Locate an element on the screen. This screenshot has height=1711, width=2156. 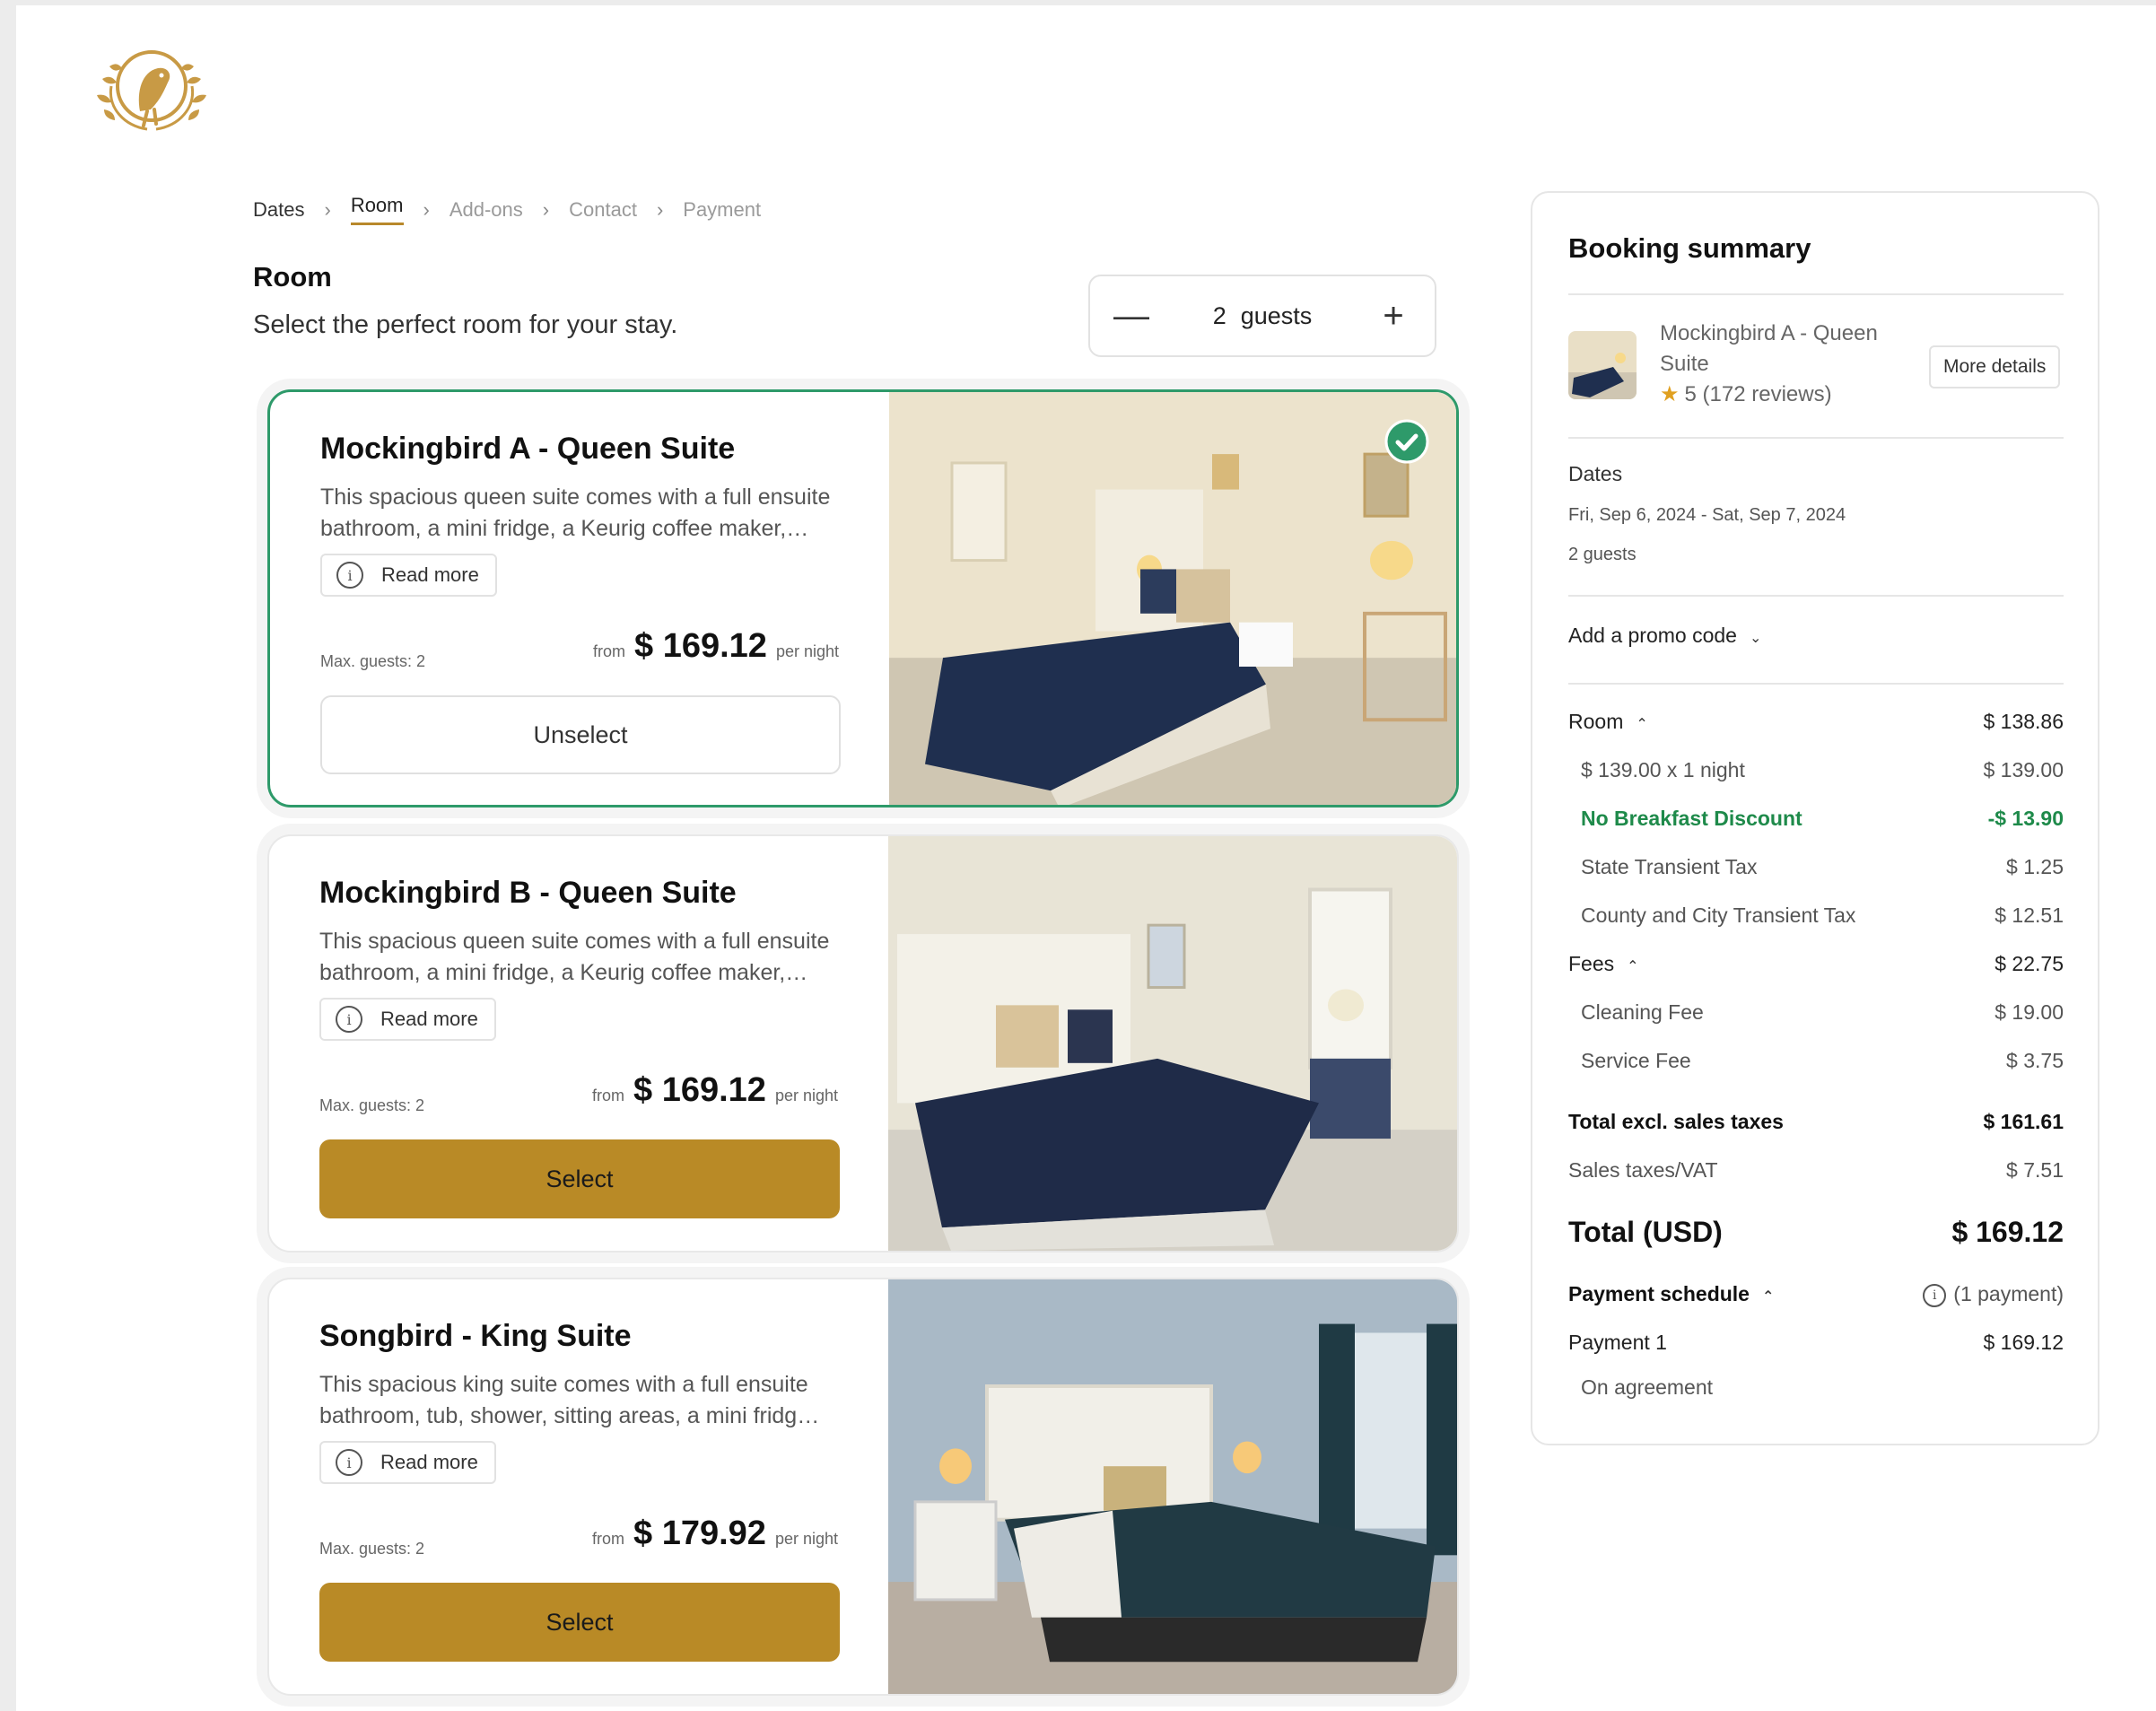
room-thumbnail is located at coordinates (1602, 365).